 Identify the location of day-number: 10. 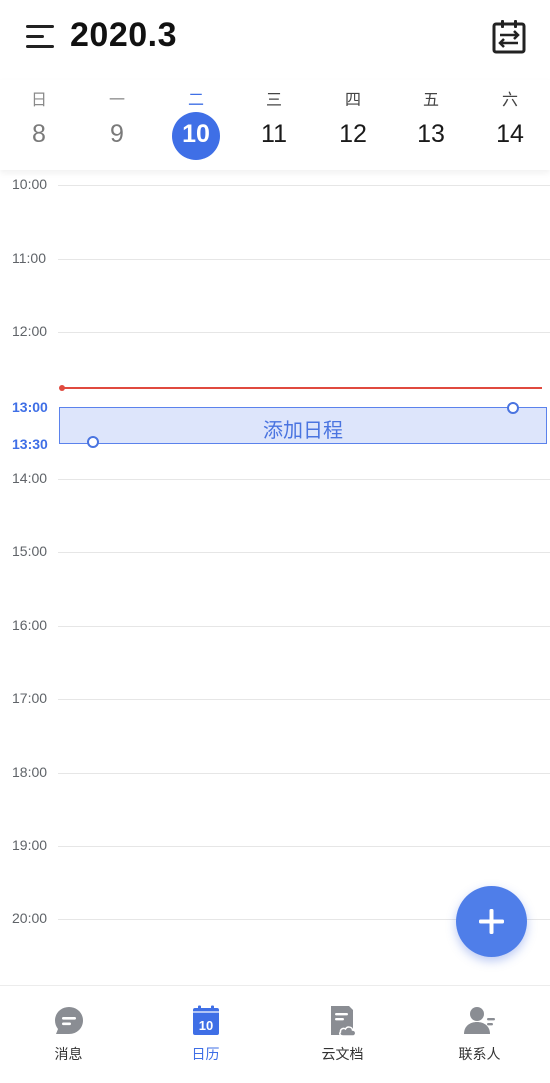
(196, 134).